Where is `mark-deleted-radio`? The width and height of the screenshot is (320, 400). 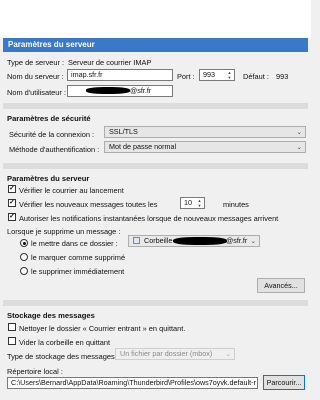 mark-deleted-radio is located at coordinates (24, 257).